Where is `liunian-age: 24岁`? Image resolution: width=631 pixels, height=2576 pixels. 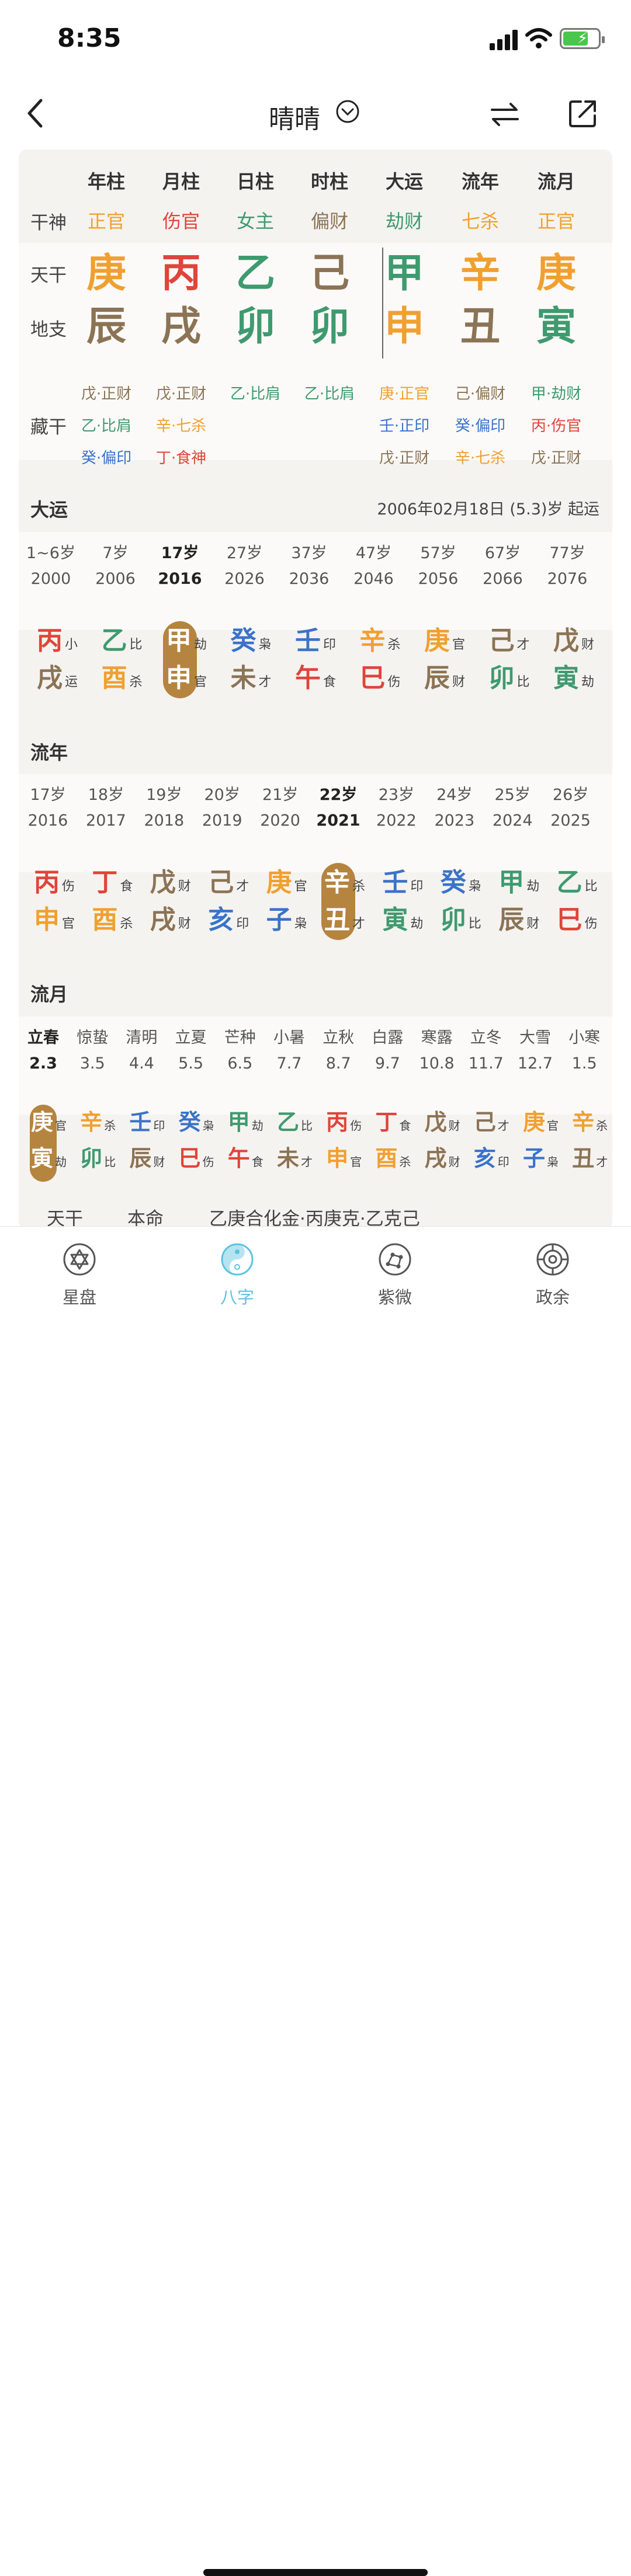 liunian-age: 24岁 is located at coordinates (454, 795).